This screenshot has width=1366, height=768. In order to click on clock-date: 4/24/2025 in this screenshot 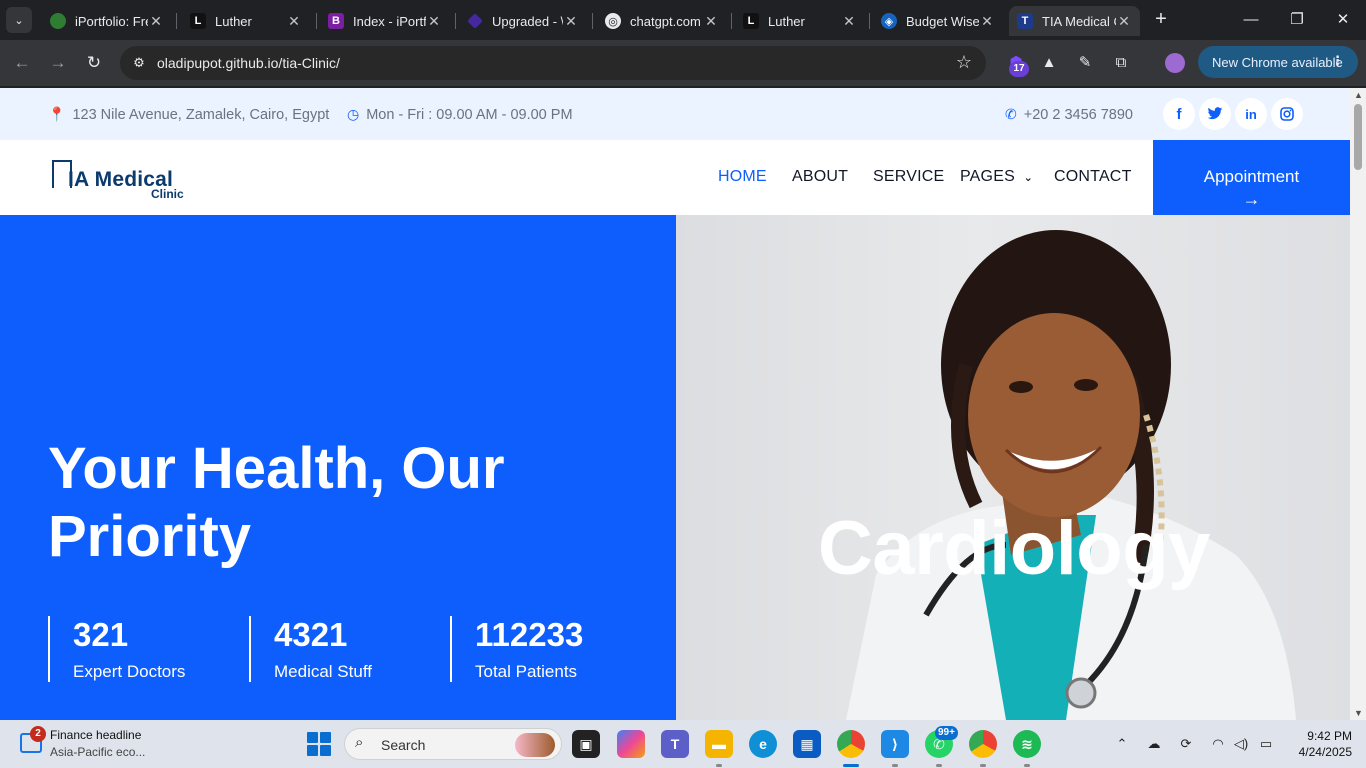, I will do `click(1325, 752)`.